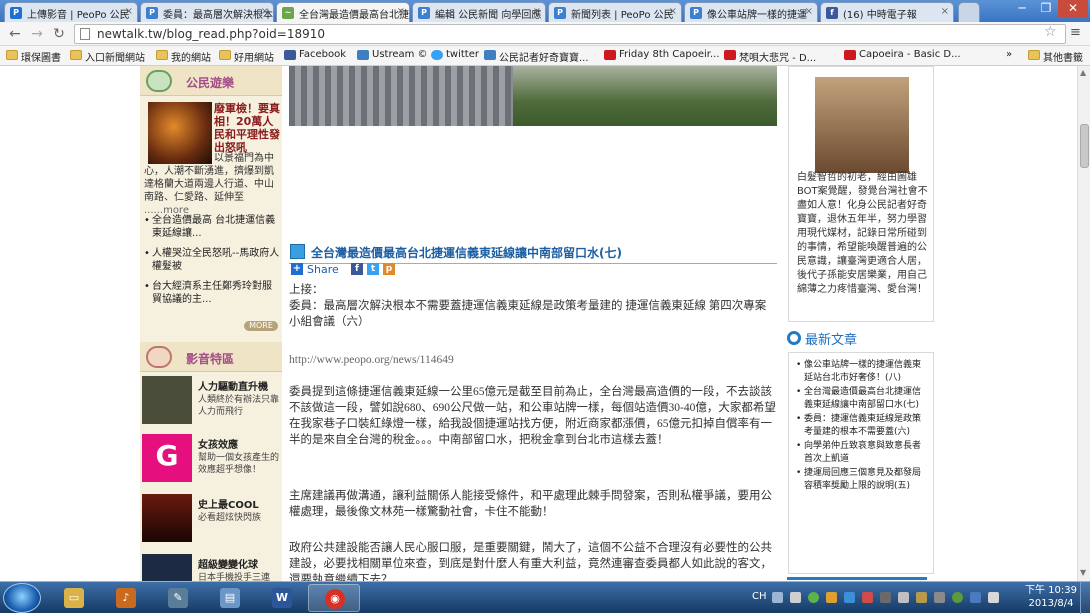 This screenshot has height=614, width=1090. I want to click on tab-committee: P 委員：最高層次解決根本 ×, so click(207, 12).